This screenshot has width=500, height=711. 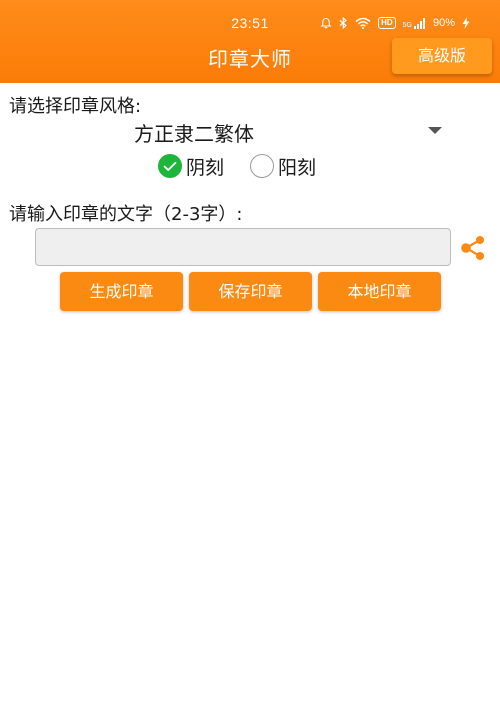 I want to click on save-seal-button: 保存印章, so click(x=250, y=291).